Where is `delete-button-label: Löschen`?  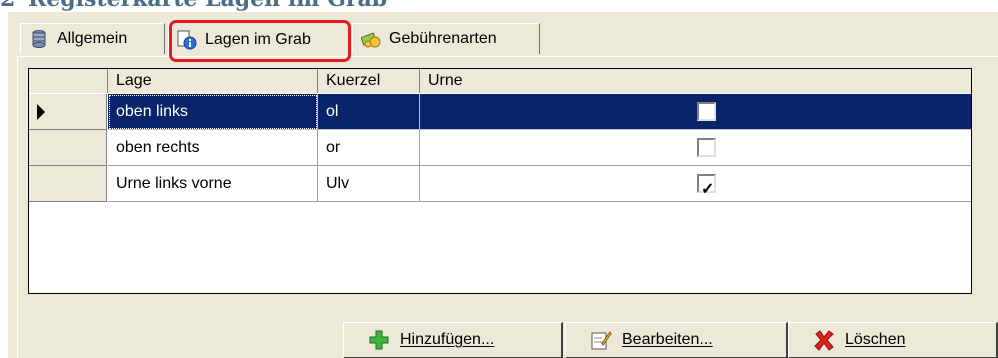 delete-button-label: Löschen is located at coordinates (875, 339).